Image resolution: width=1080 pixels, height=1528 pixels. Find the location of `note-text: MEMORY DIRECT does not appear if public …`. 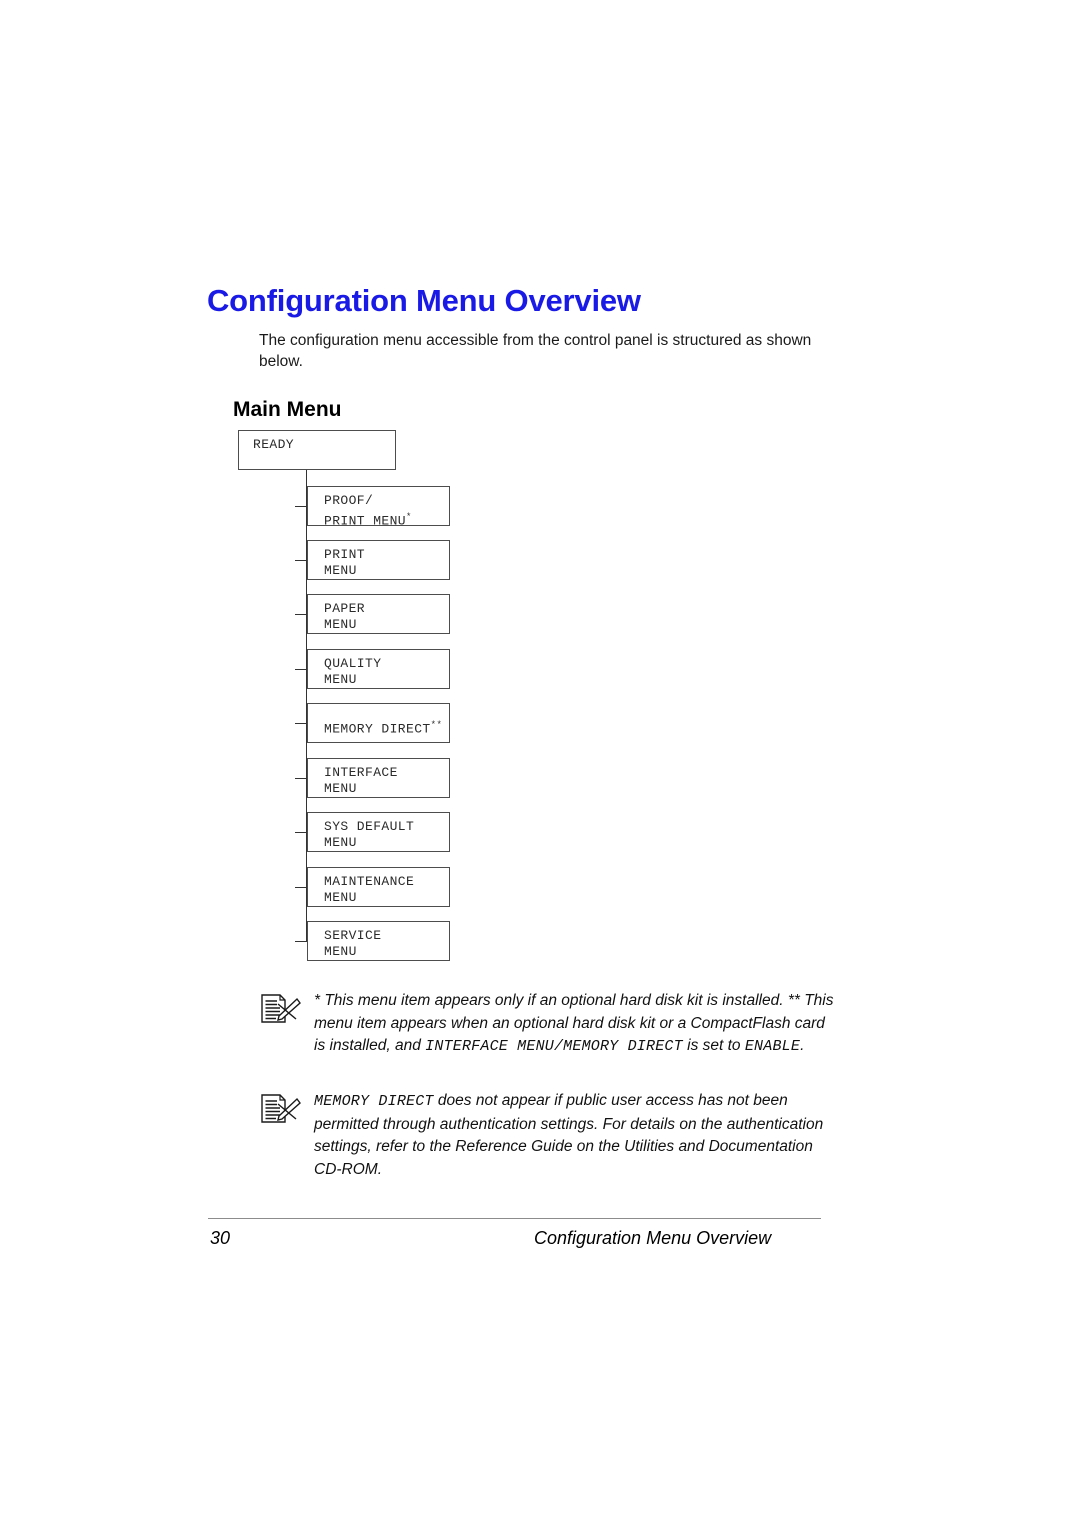

note-text: MEMORY DIRECT does not appear if public … is located at coordinates (576, 1135).